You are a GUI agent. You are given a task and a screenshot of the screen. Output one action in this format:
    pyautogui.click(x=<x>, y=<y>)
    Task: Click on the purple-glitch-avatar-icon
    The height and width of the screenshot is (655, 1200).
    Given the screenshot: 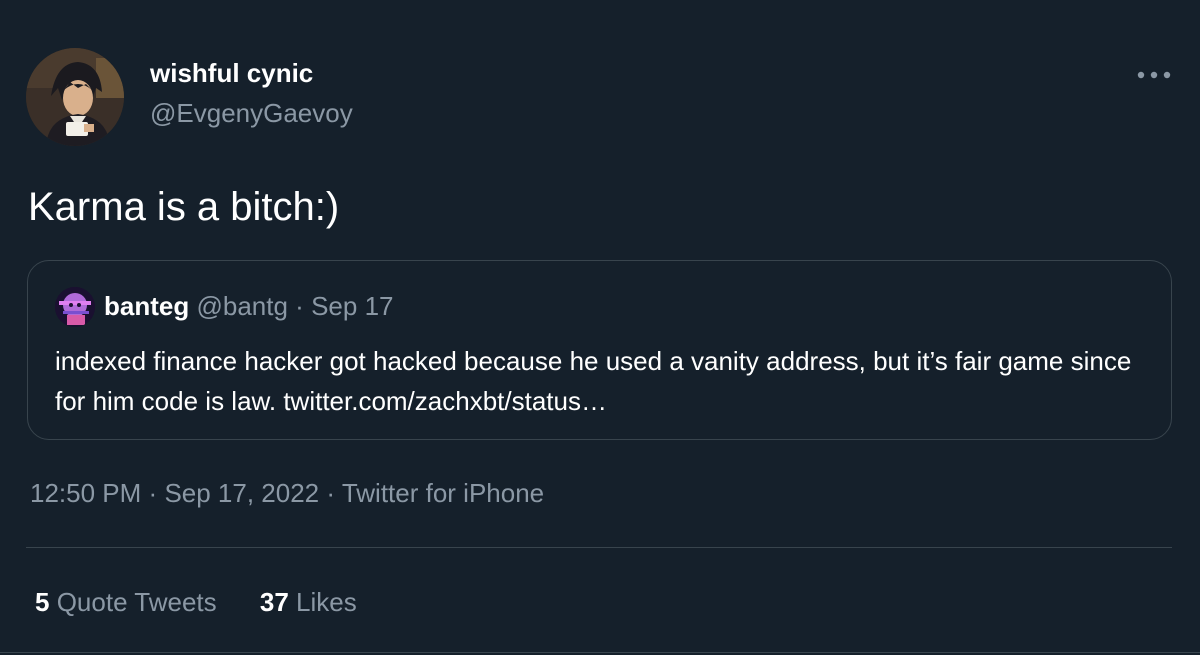 What is the action you would take?
    pyautogui.click(x=75, y=307)
    